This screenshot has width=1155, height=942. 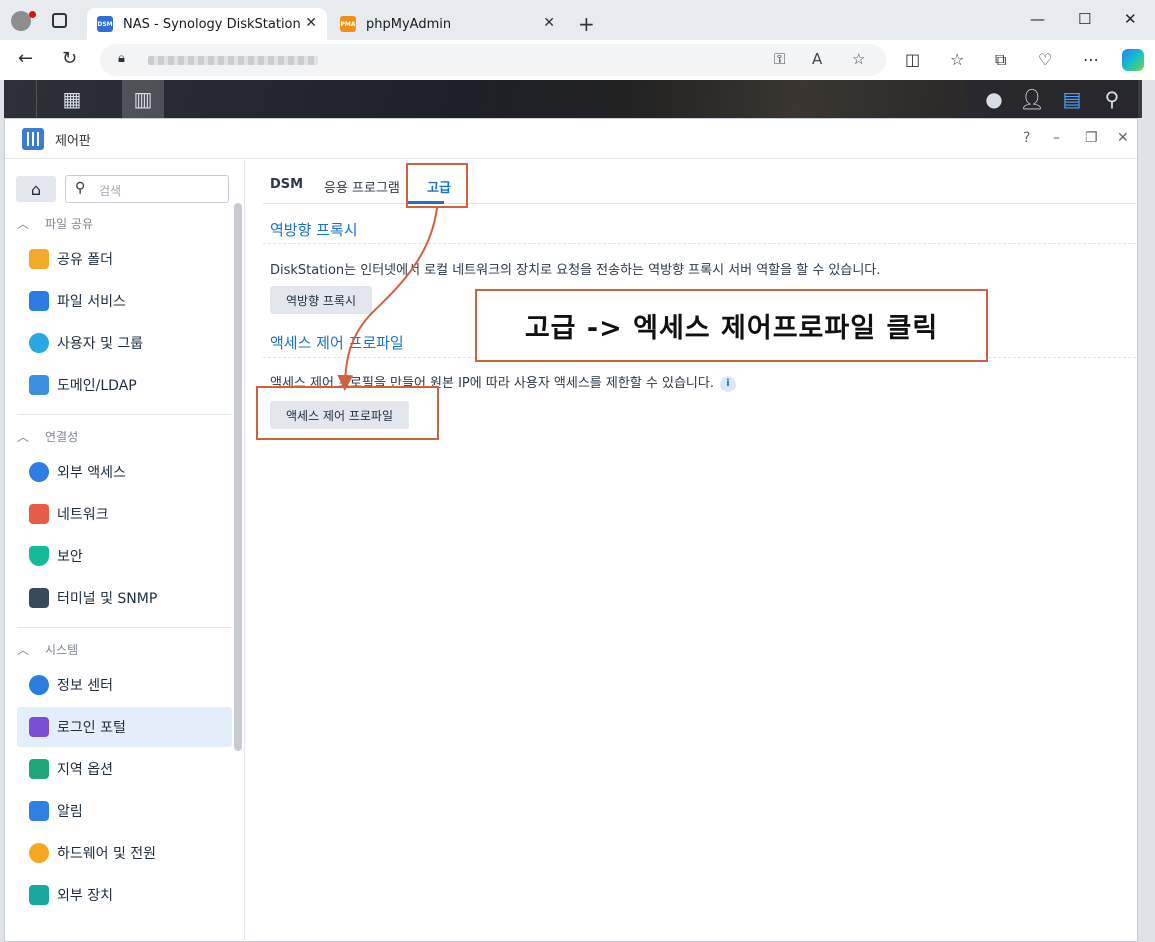 What do you see at coordinates (39, 301) in the screenshot?
I see `file-services-icon` at bounding box center [39, 301].